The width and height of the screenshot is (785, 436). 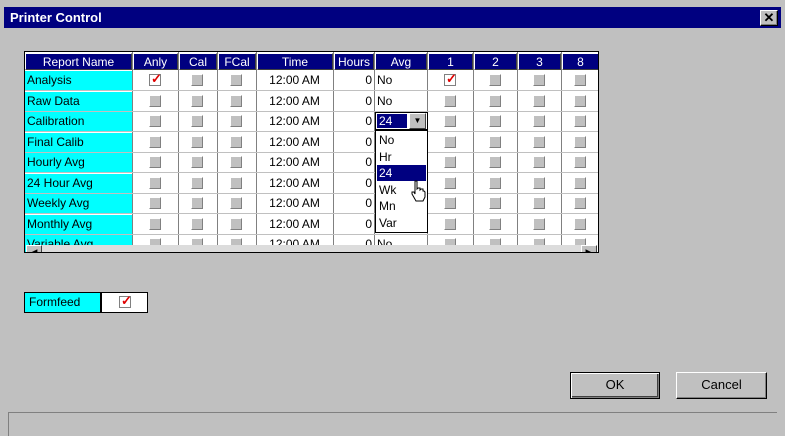 I want to click on column-header-3: 3, so click(x=539, y=61).